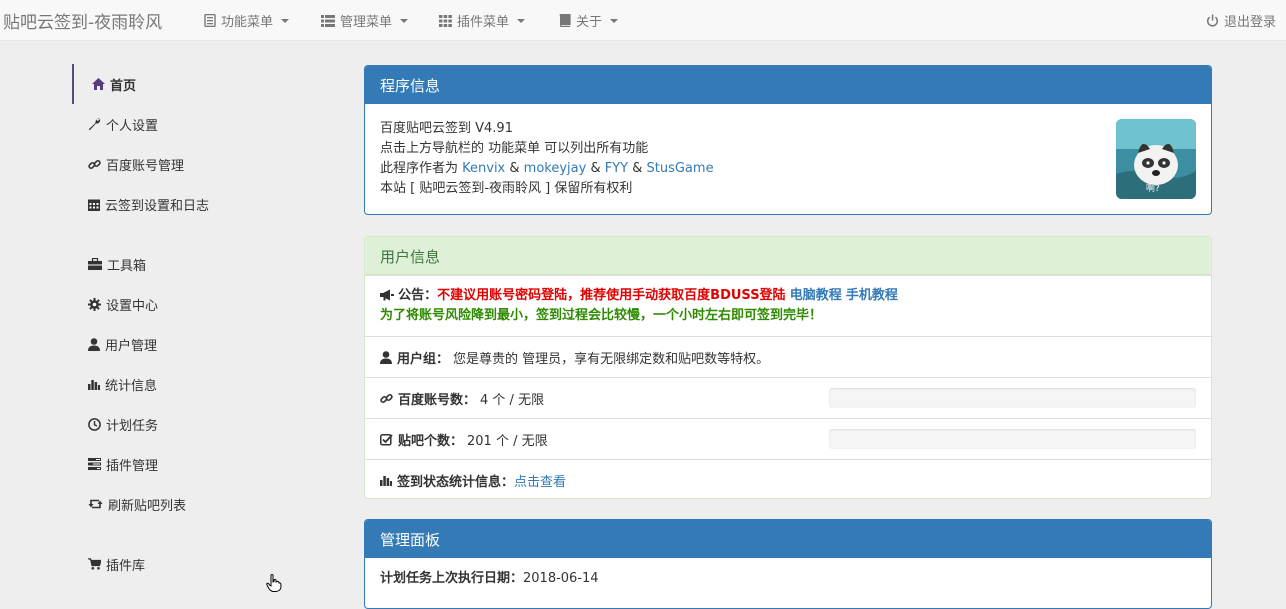  I want to click on program-info-title: 程序信息, so click(788, 85).